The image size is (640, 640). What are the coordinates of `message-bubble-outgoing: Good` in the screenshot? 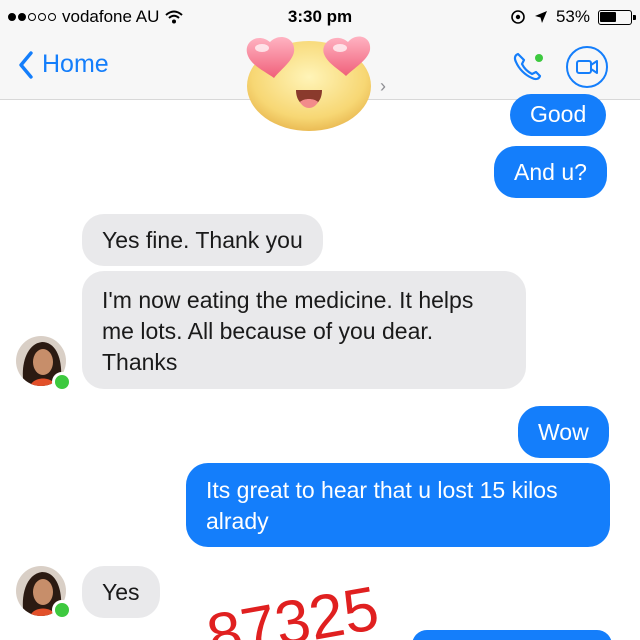 It's located at (558, 115).